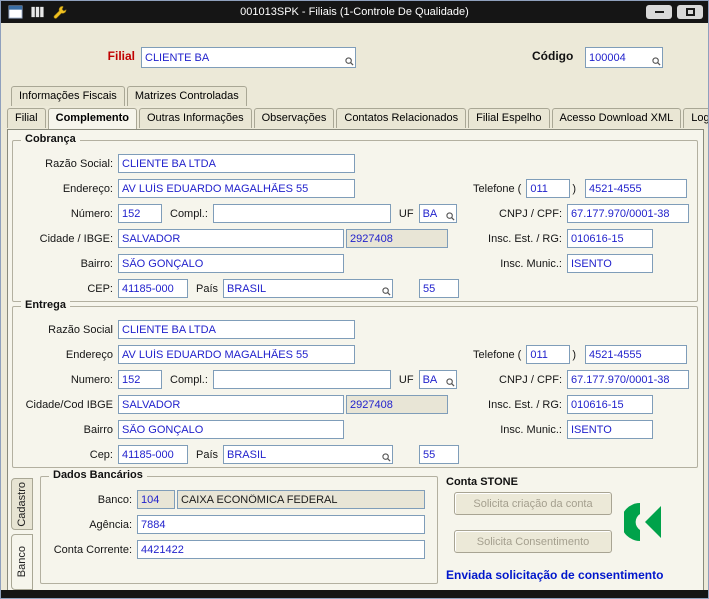  I want to click on cobranca-endereco-row: Endereço: Telefone ( ), so click(355, 188).